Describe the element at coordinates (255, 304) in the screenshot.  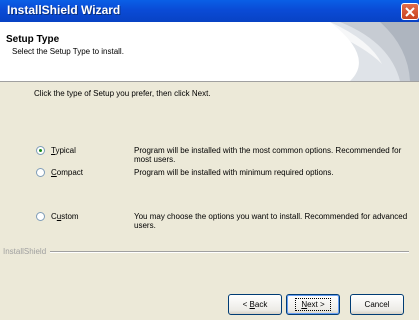
I see `back-button: < Back` at that location.